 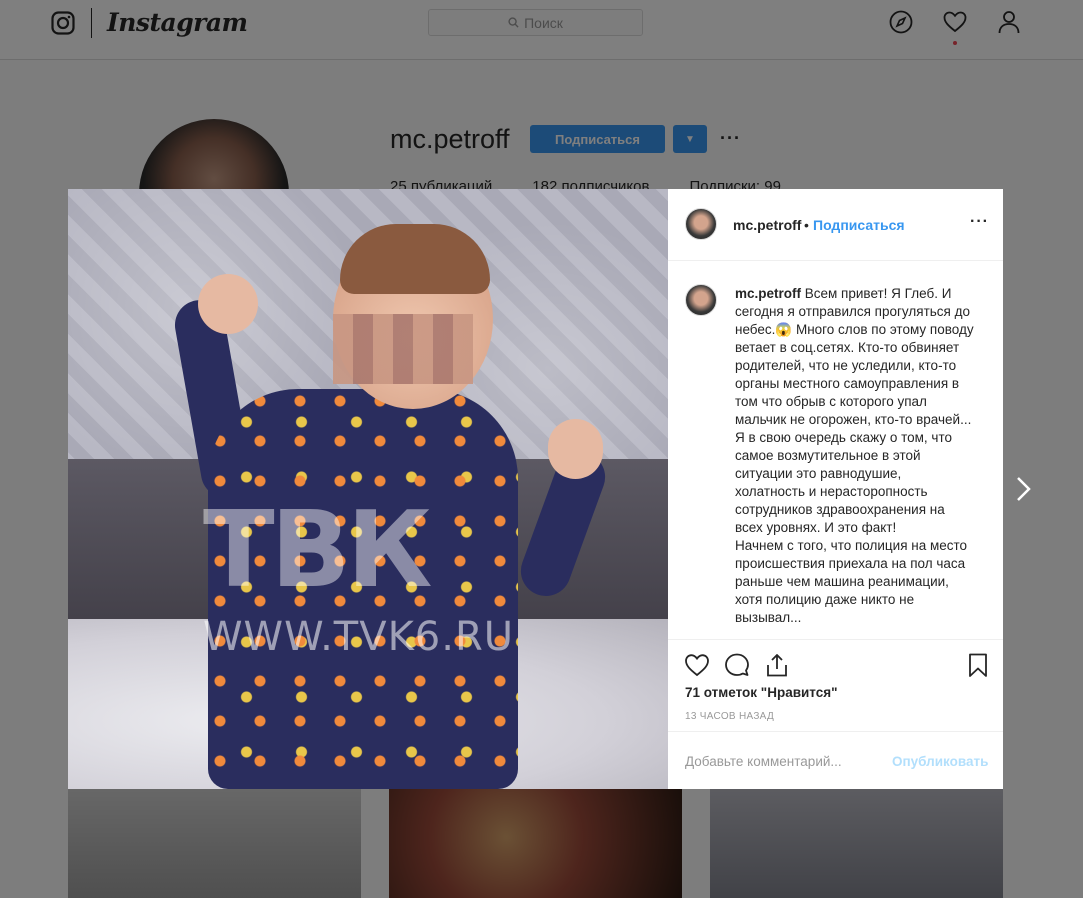 I want to click on photo-child-hair, so click(x=415, y=259).